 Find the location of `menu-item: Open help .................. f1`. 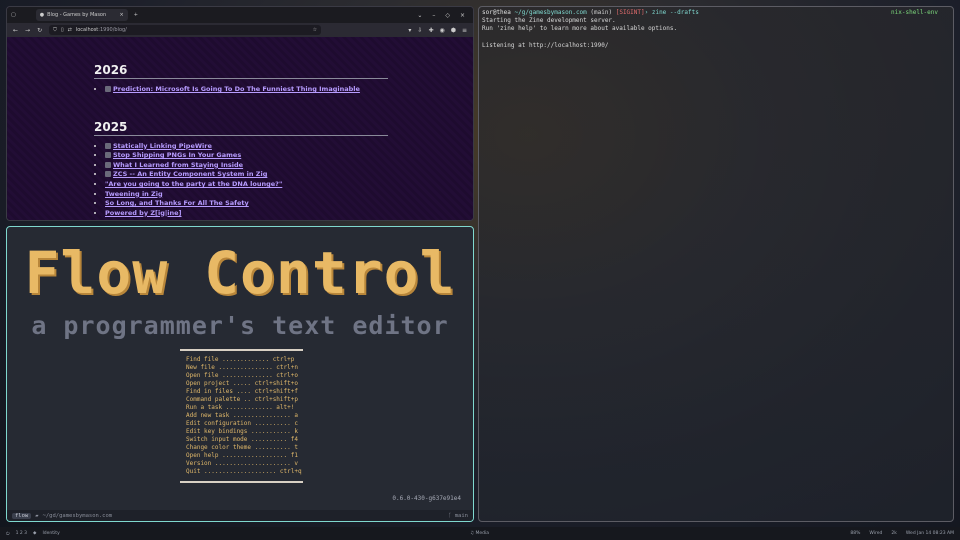

menu-item: Open help .................. f1 is located at coordinates (244, 456).